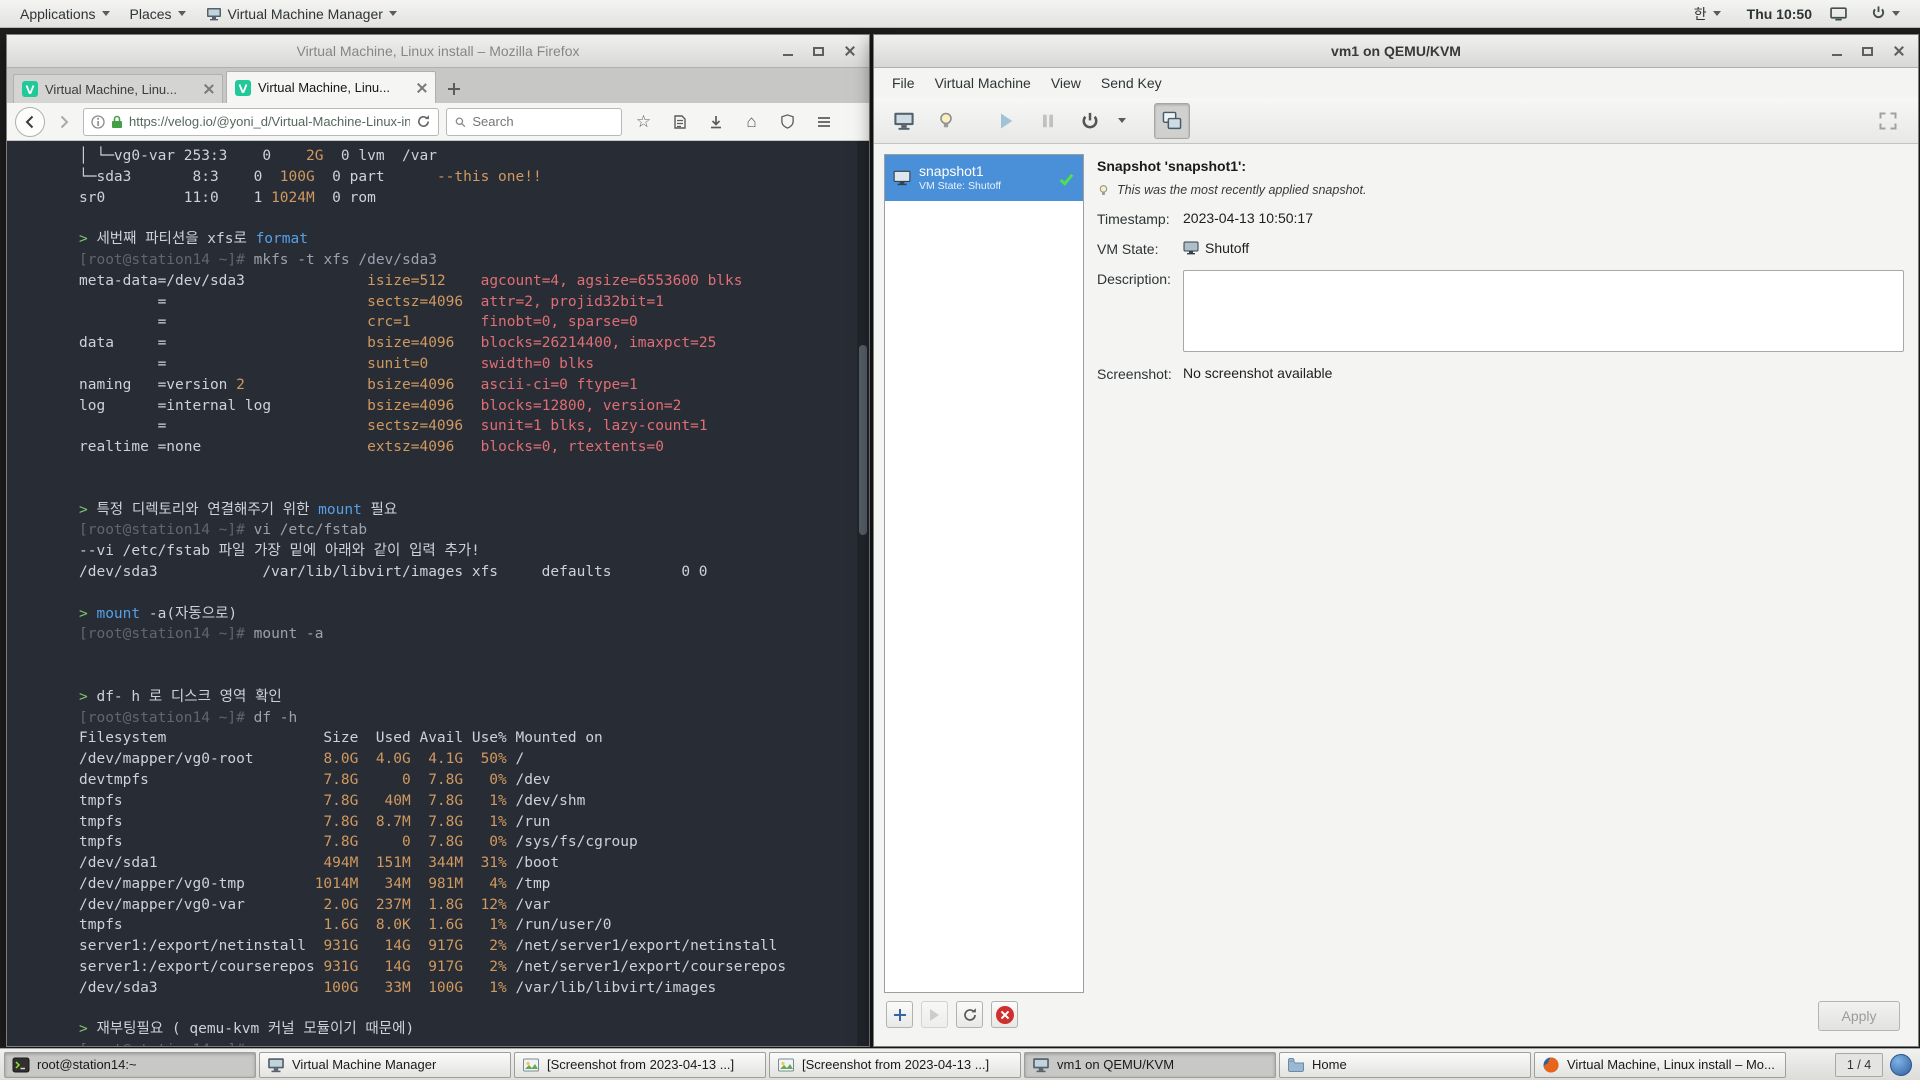 The image size is (1920, 1080). I want to click on shield-button, so click(787, 121).